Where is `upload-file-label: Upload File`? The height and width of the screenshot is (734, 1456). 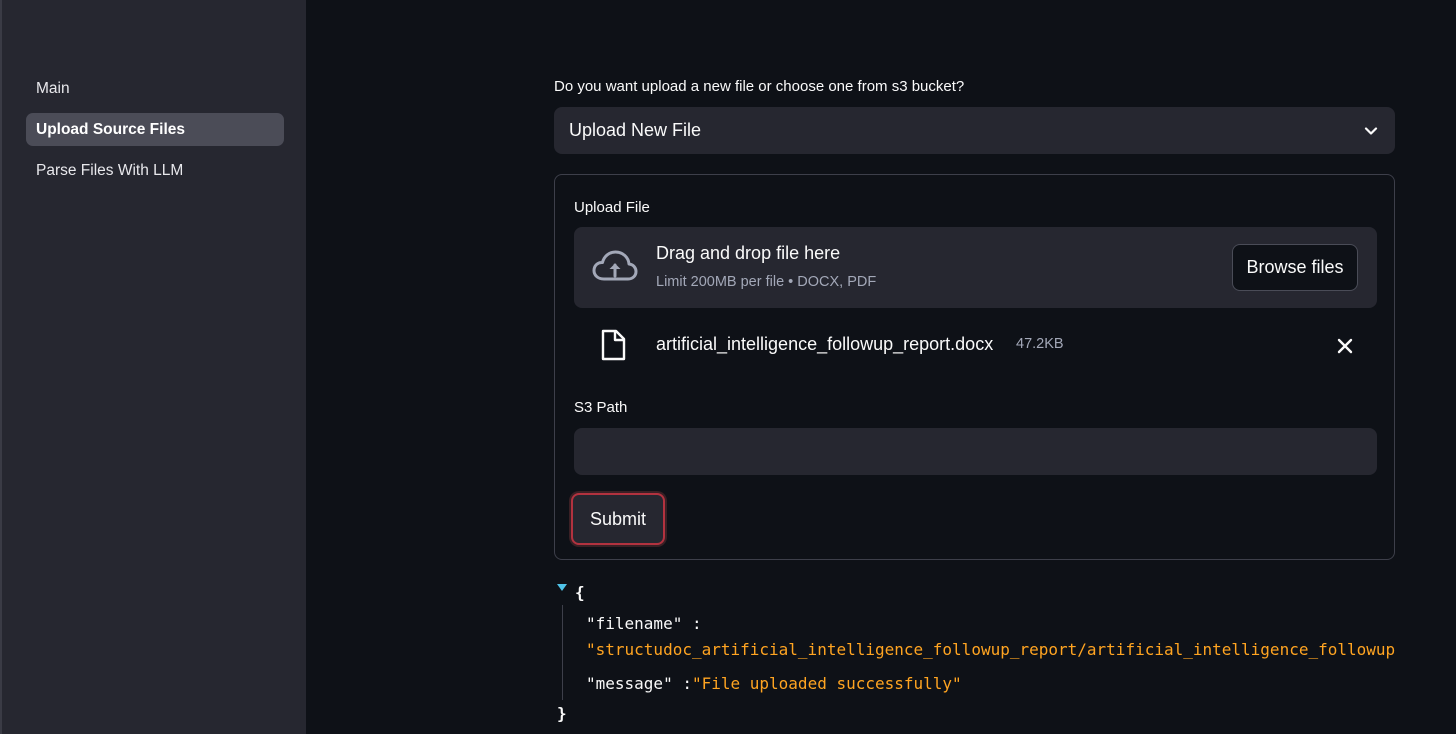
upload-file-label: Upload File is located at coordinates (612, 207).